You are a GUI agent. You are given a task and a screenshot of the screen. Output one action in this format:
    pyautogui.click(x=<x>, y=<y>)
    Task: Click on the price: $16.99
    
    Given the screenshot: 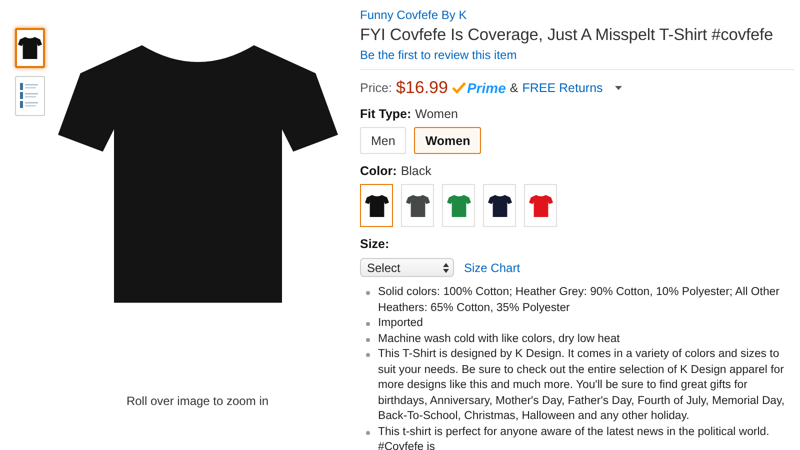 What is the action you would take?
    pyautogui.click(x=422, y=88)
    